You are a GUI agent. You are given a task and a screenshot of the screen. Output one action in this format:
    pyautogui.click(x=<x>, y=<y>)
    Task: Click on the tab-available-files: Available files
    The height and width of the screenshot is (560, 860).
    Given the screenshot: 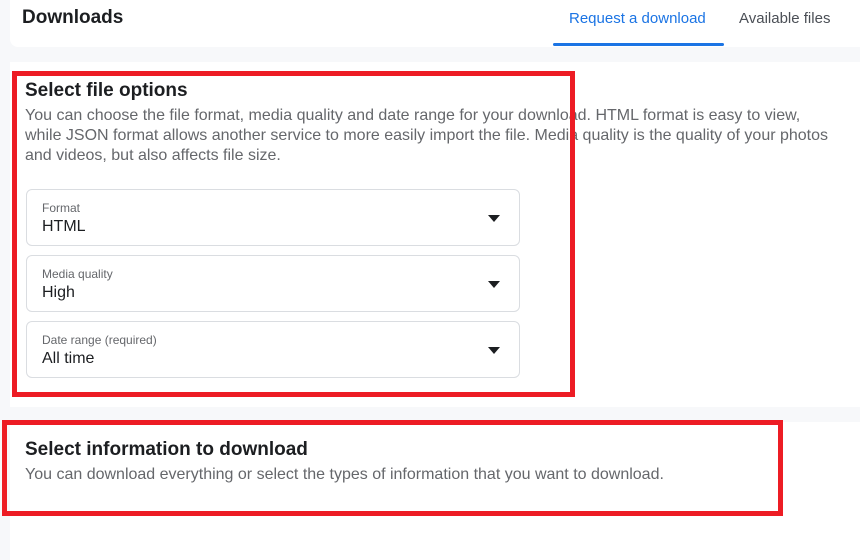 What is the action you would take?
    pyautogui.click(x=784, y=18)
    